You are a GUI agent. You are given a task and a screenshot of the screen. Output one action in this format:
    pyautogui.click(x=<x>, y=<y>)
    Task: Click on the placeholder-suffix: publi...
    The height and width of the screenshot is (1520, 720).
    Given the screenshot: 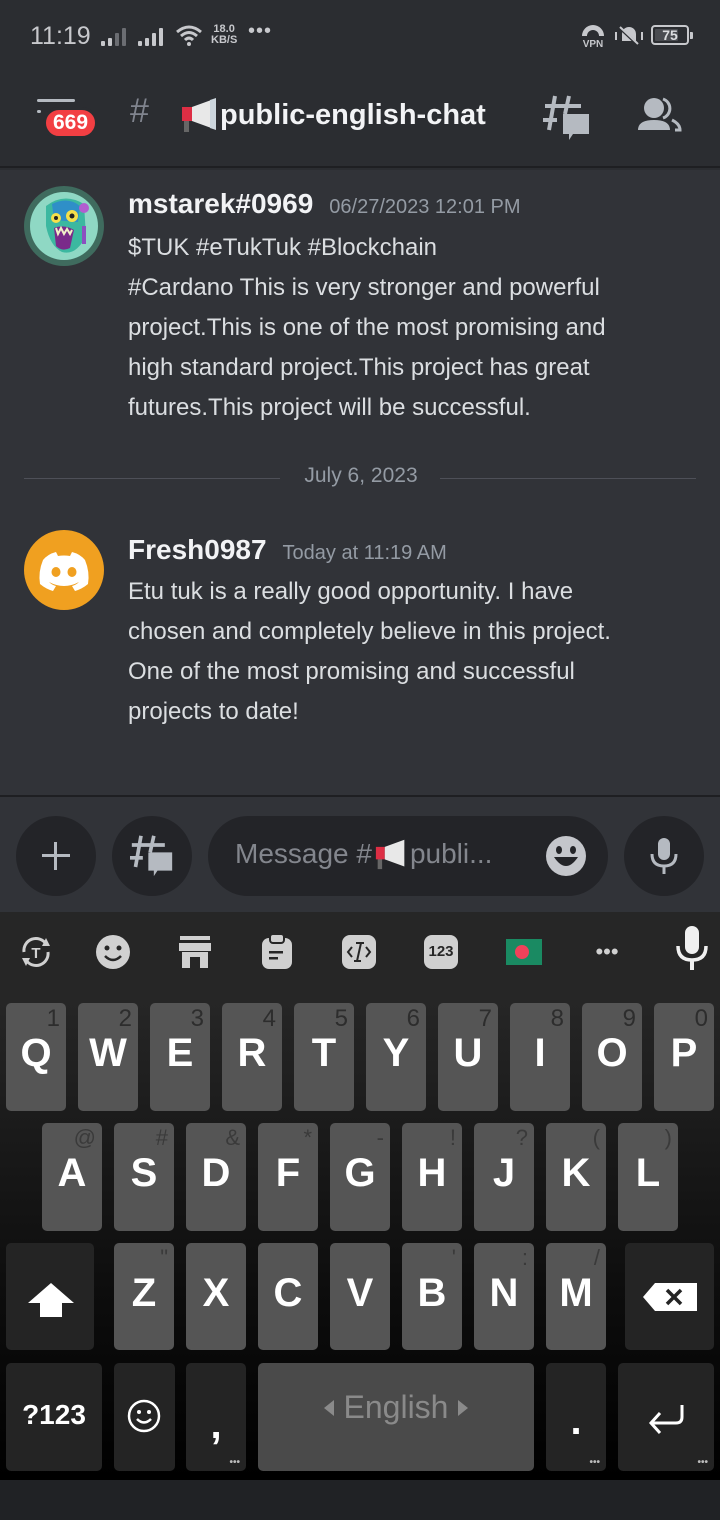 What is the action you would take?
    pyautogui.click(x=451, y=853)
    